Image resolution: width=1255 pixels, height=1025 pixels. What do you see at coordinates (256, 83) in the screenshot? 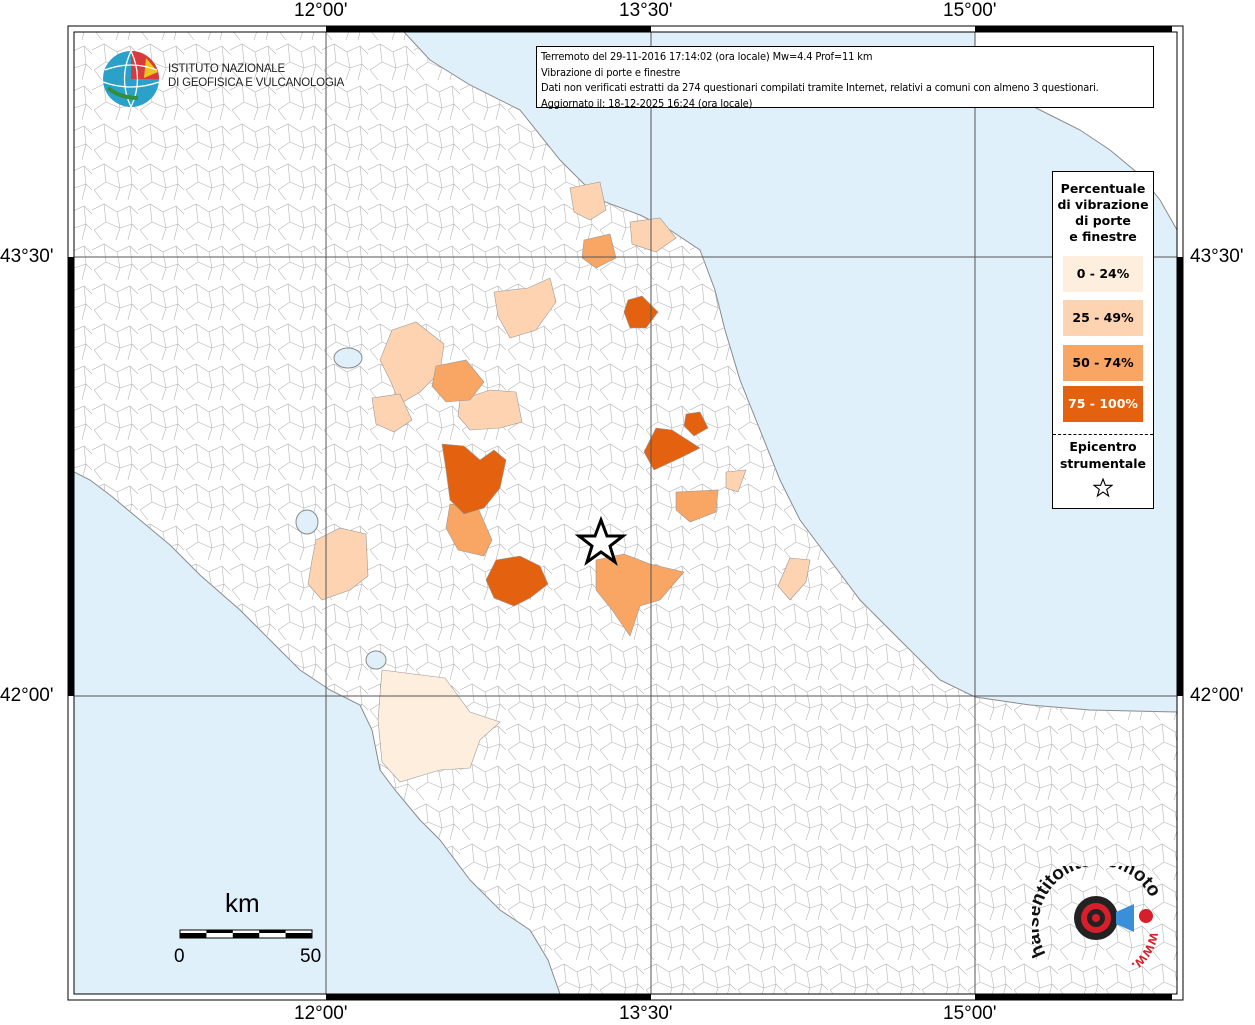
I see `logo-line-2: DI GEOFISICA E VULCANOLOGIA` at bounding box center [256, 83].